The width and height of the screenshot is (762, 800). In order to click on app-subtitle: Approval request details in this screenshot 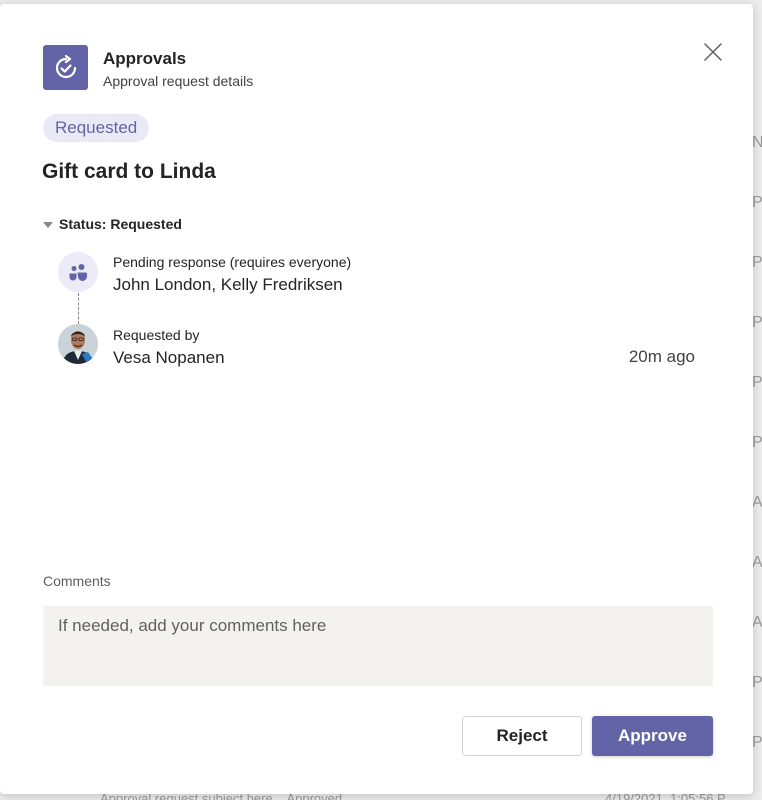, I will do `click(178, 81)`.